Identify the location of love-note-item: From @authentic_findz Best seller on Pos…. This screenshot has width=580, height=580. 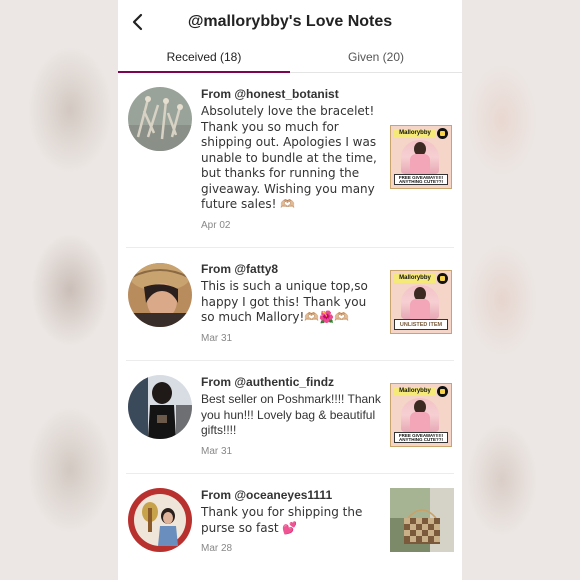
(290, 417).